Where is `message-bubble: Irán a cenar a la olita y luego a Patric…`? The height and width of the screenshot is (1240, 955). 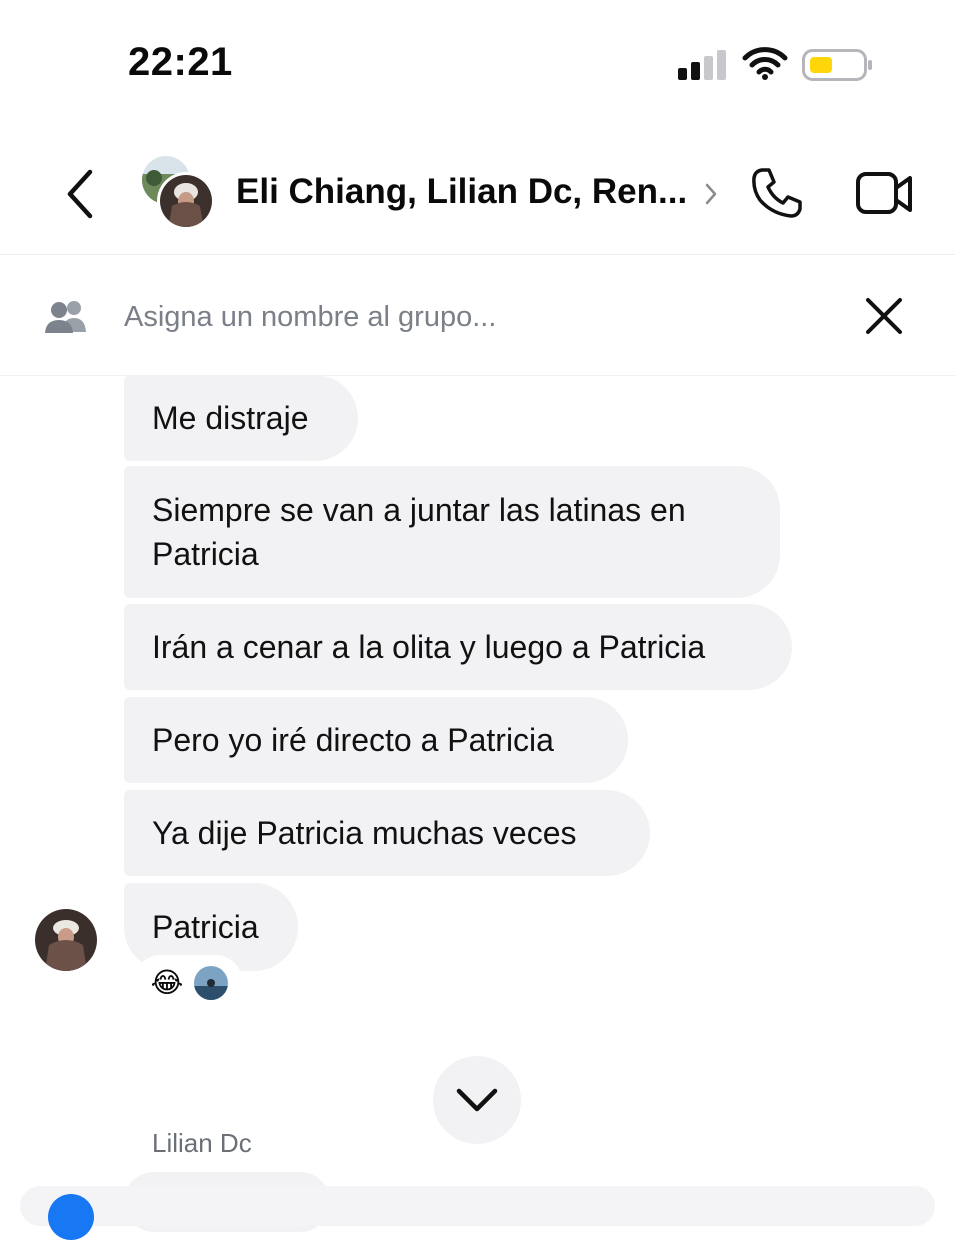
message-bubble: Irán a cenar a la olita y luego a Patric… is located at coordinates (458, 647).